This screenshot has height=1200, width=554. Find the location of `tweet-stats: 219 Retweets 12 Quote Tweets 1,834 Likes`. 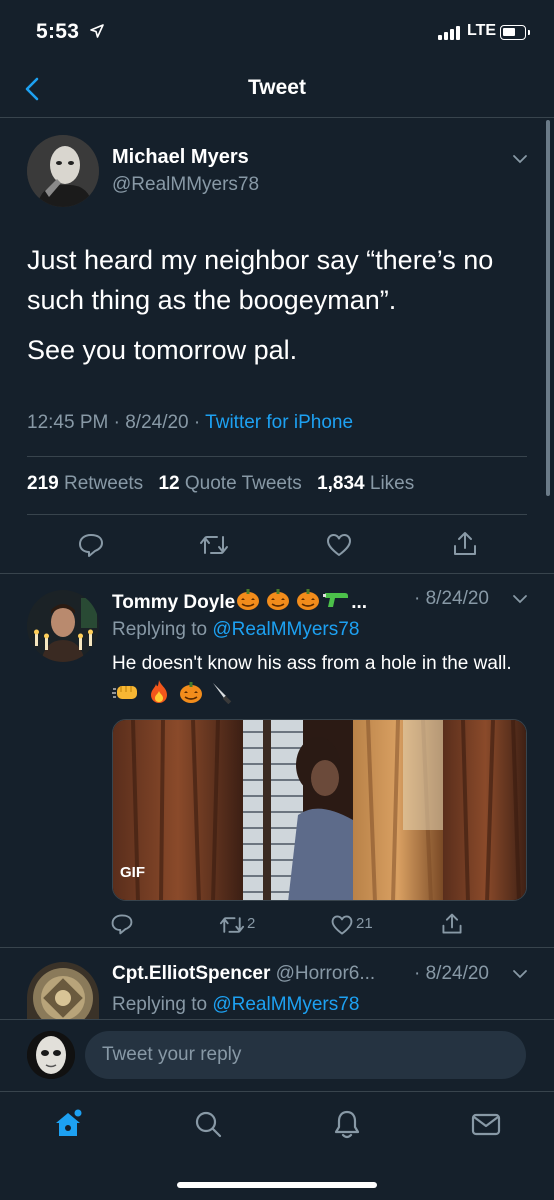

tweet-stats: 219 Retweets 12 Quote Tweets 1,834 Likes is located at coordinates (220, 484).